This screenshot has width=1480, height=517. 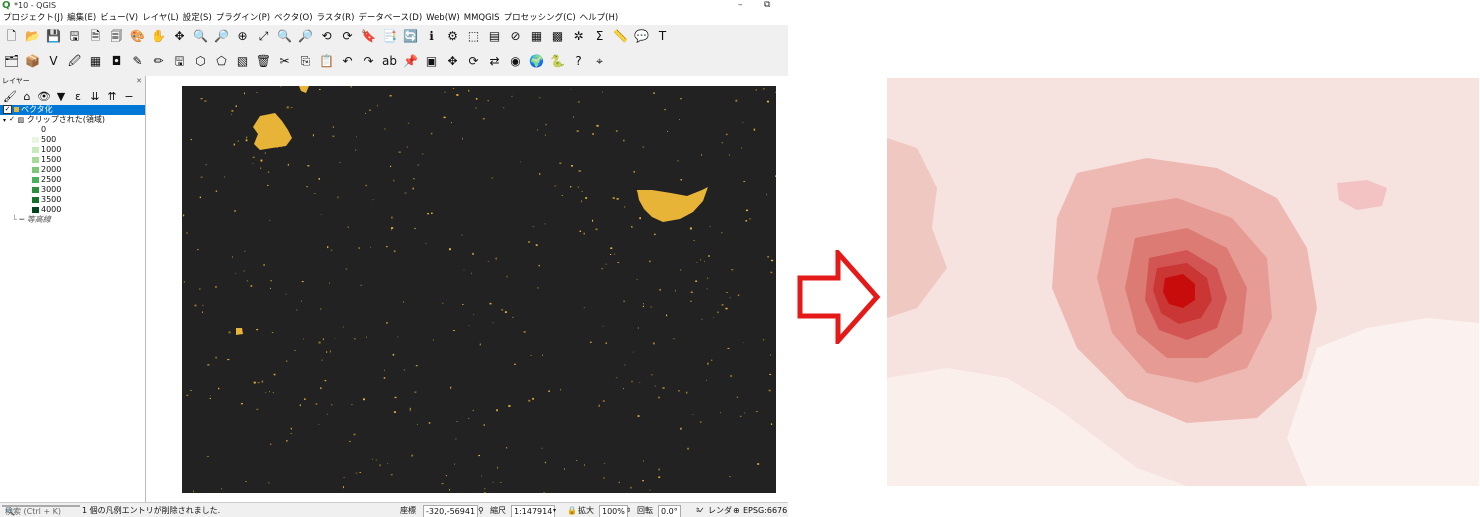 I want to click on text-annotation-icon: T, so click(x=662, y=36).